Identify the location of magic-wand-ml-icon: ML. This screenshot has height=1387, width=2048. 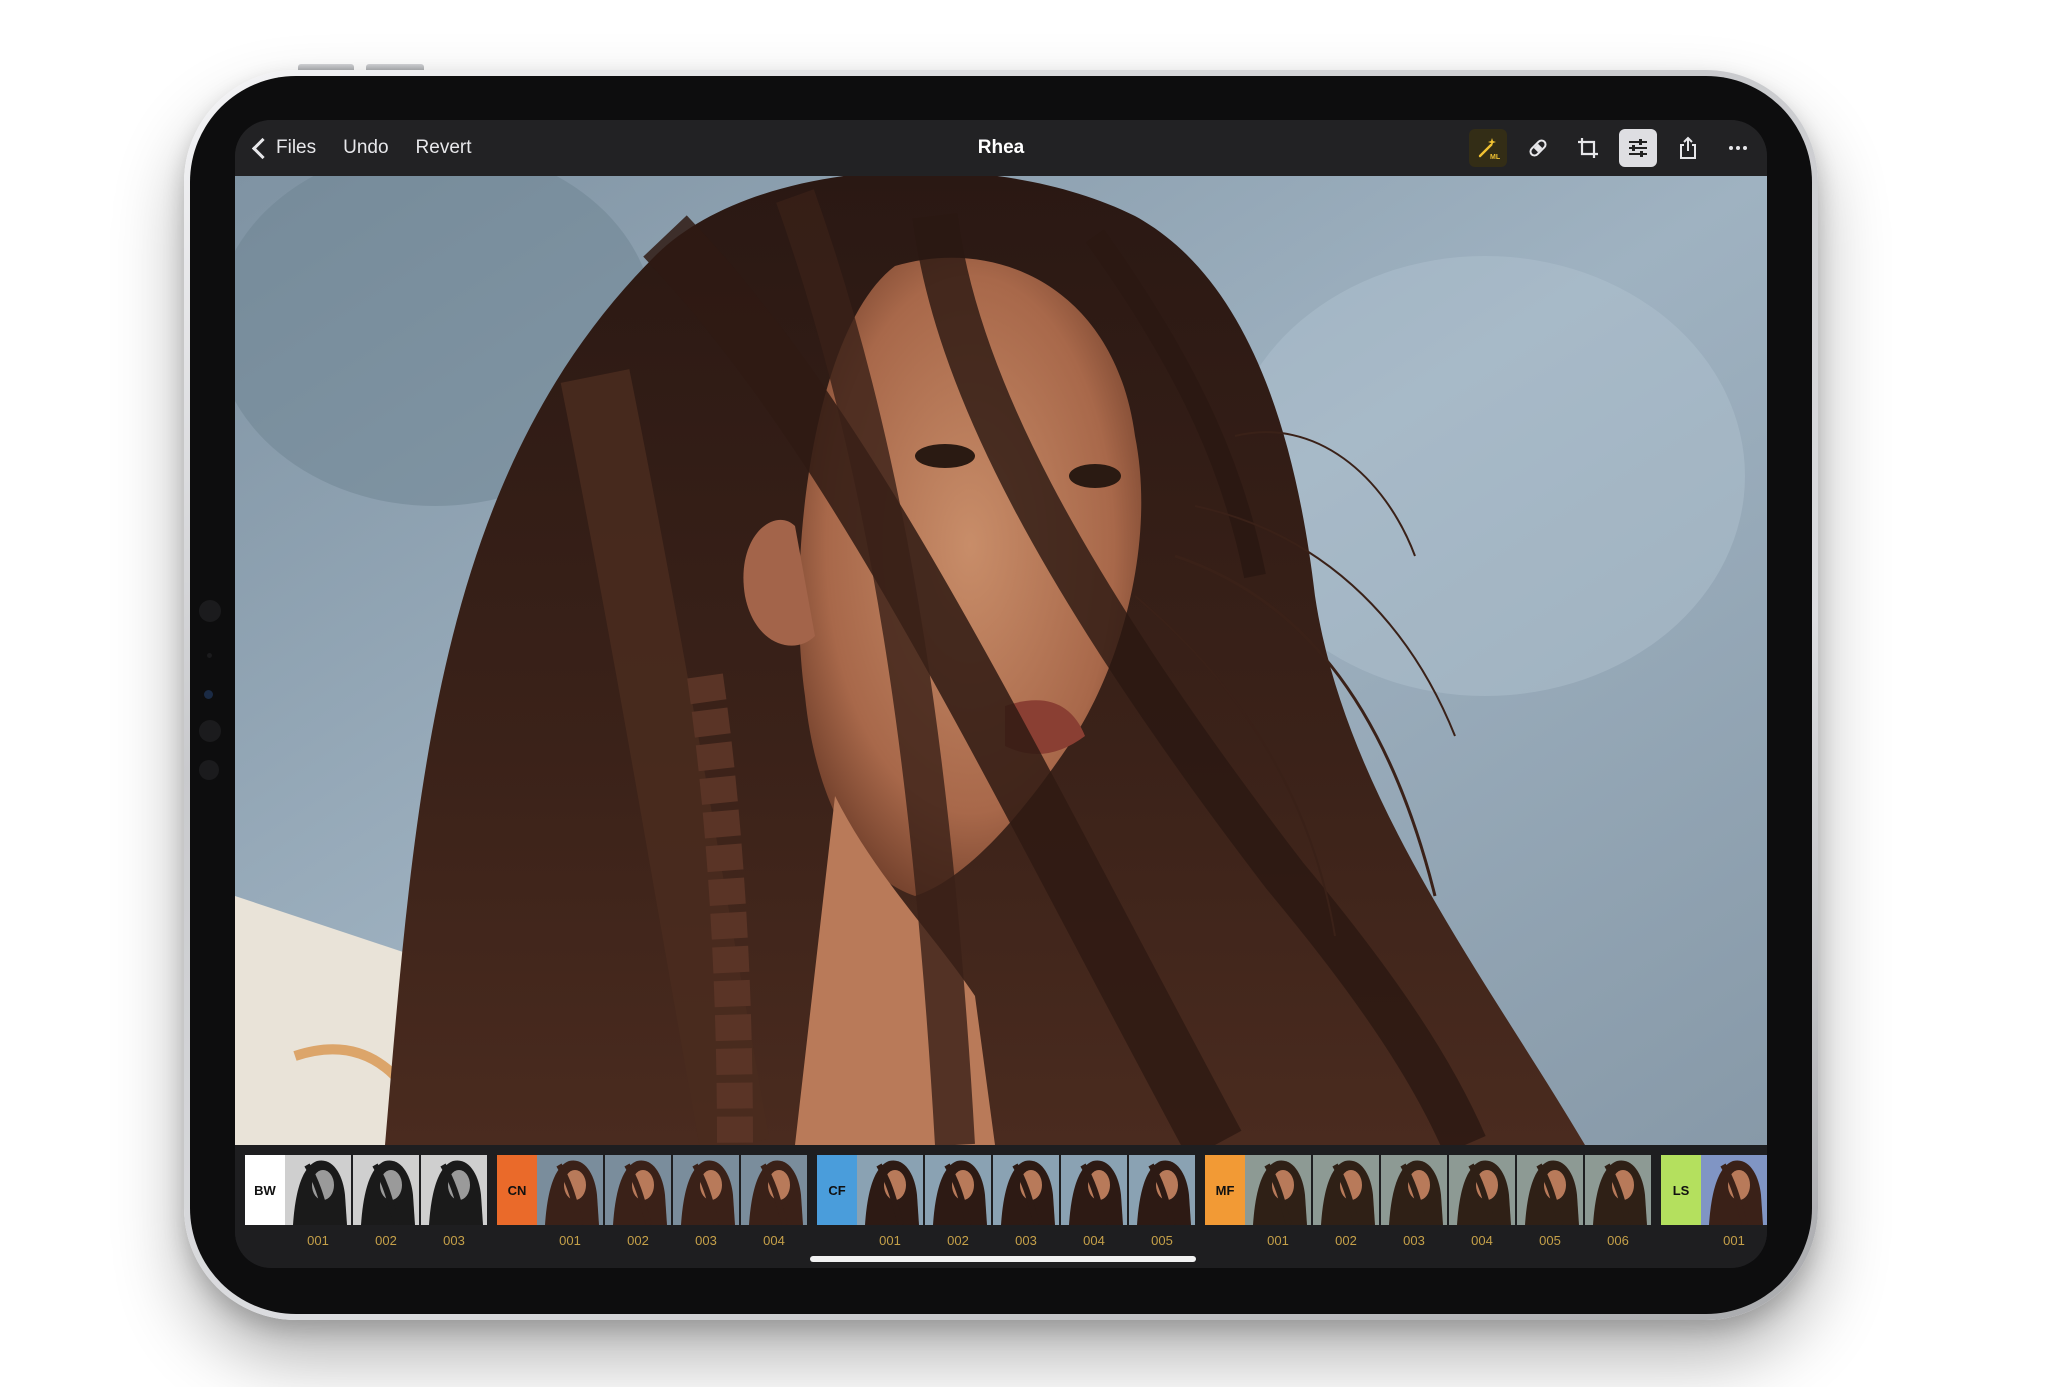
(1489, 149).